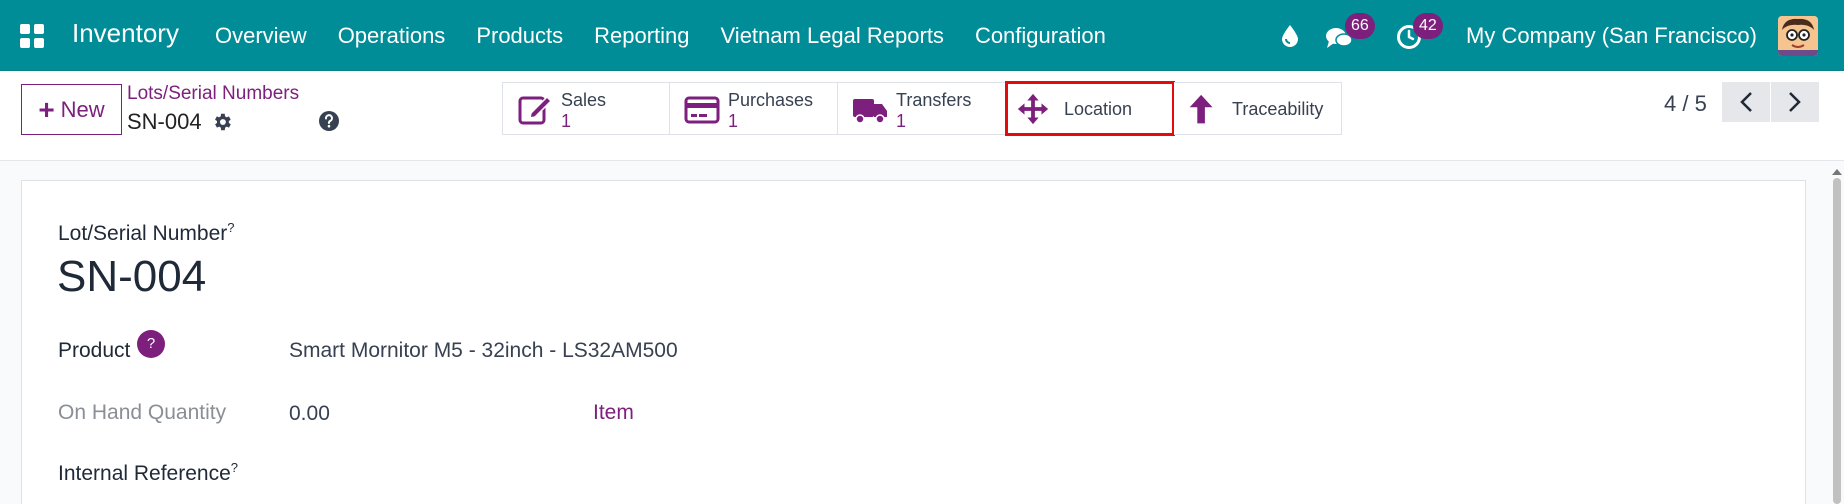 The height and width of the screenshot is (504, 1844). What do you see at coordinates (566, 121) in the screenshot?
I see `sales-count: 1` at bounding box center [566, 121].